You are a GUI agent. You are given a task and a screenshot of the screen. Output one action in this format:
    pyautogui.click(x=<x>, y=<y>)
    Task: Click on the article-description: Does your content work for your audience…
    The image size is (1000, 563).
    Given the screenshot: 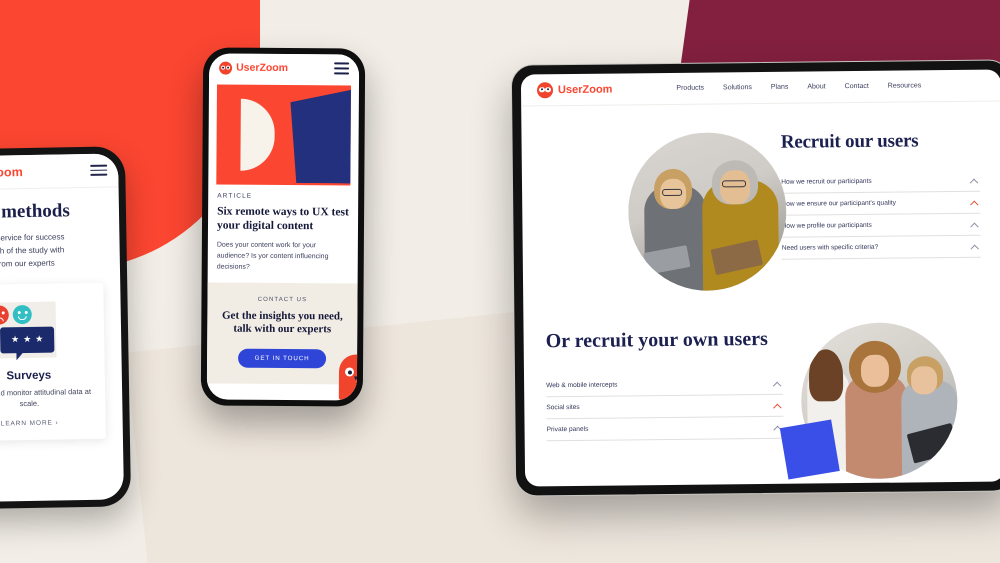 What is the action you would take?
    pyautogui.click(x=272, y=256)
    